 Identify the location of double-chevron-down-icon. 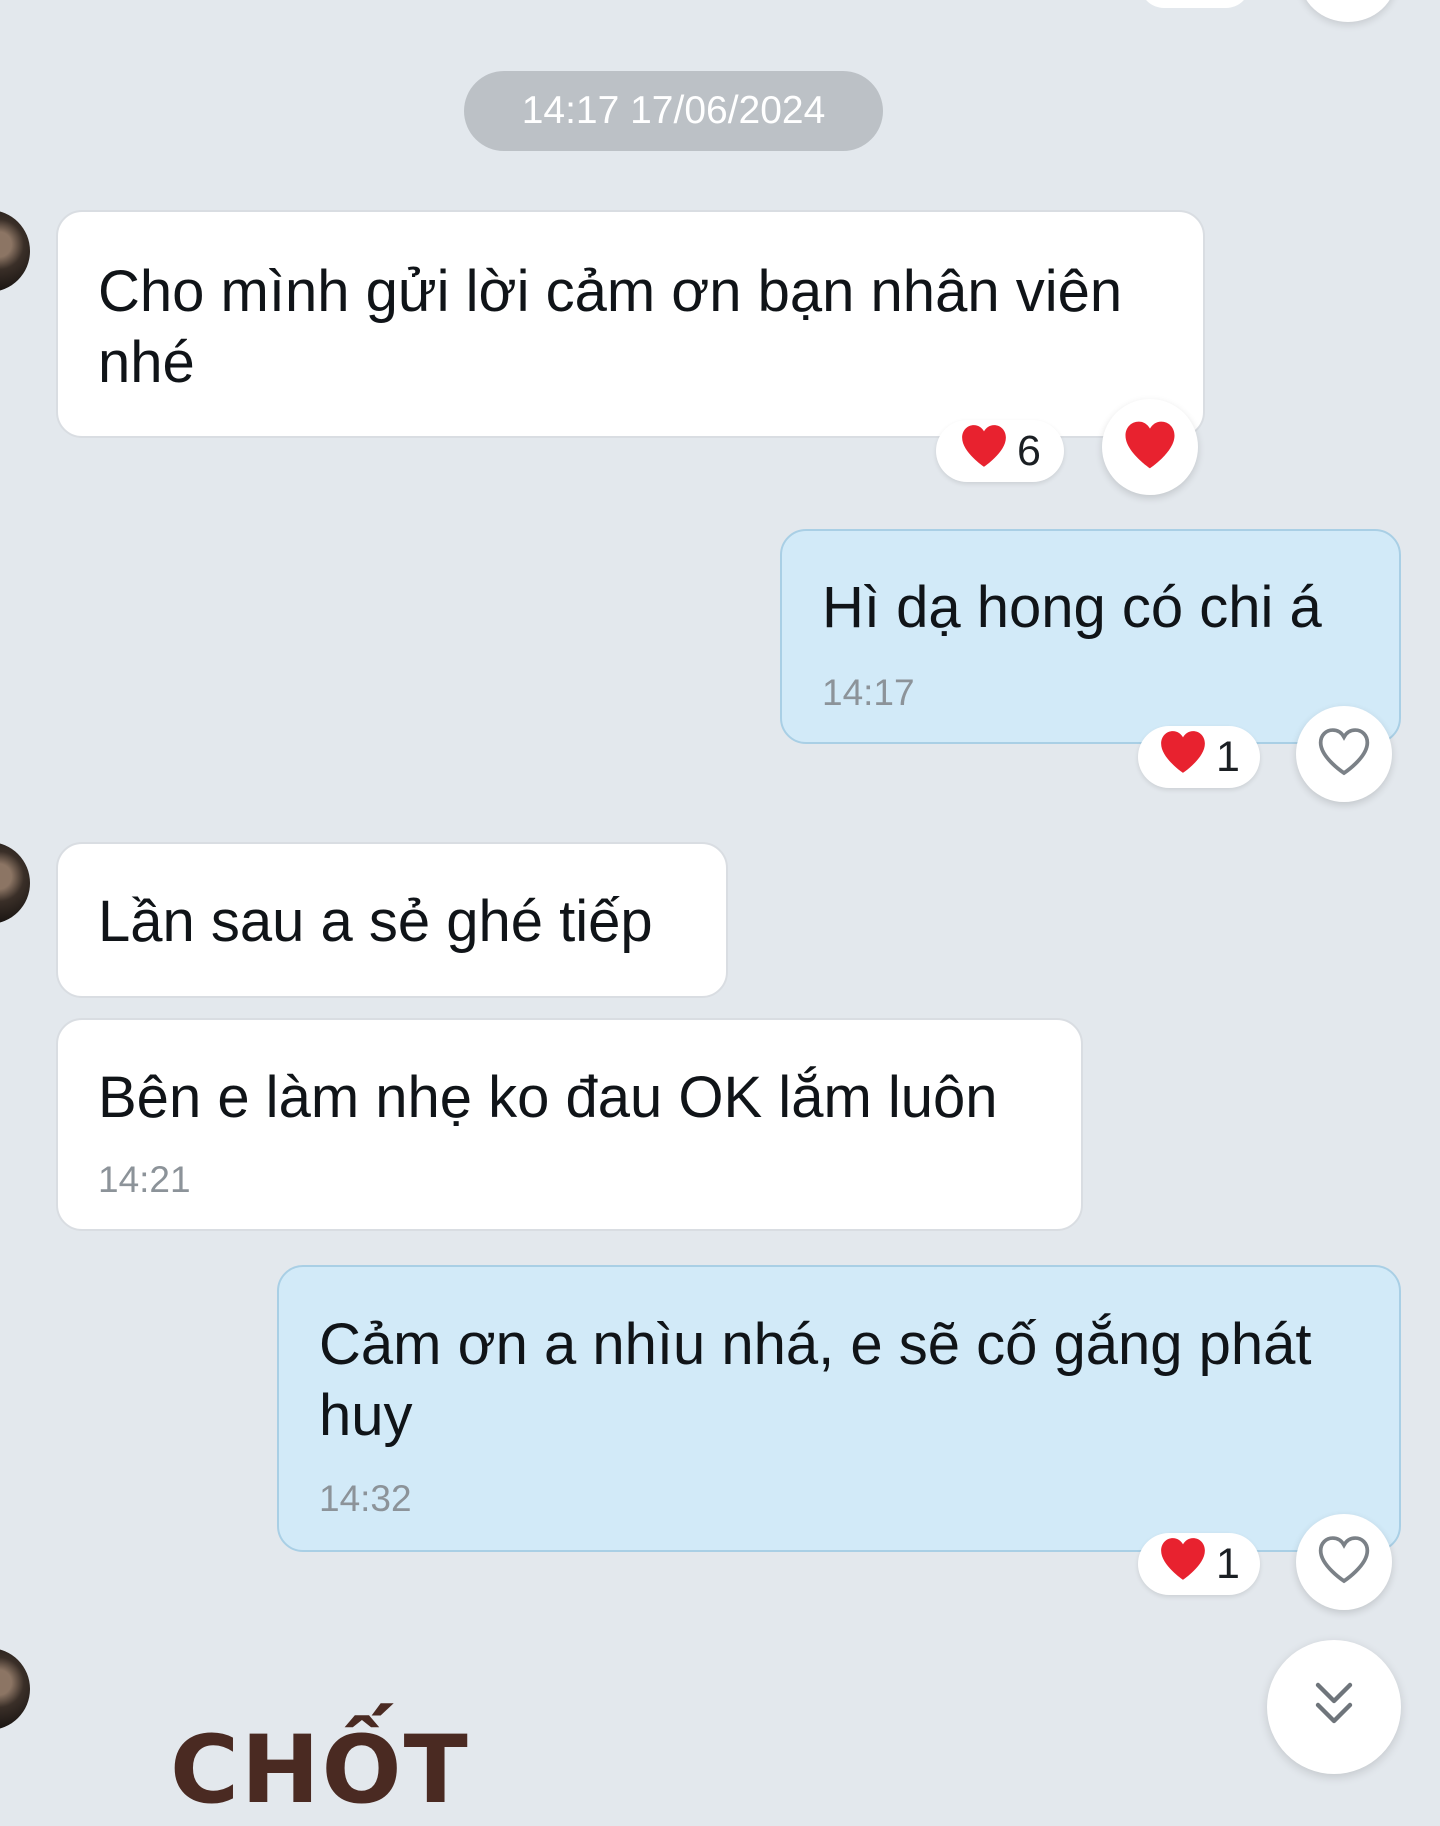
(1334, 1707).